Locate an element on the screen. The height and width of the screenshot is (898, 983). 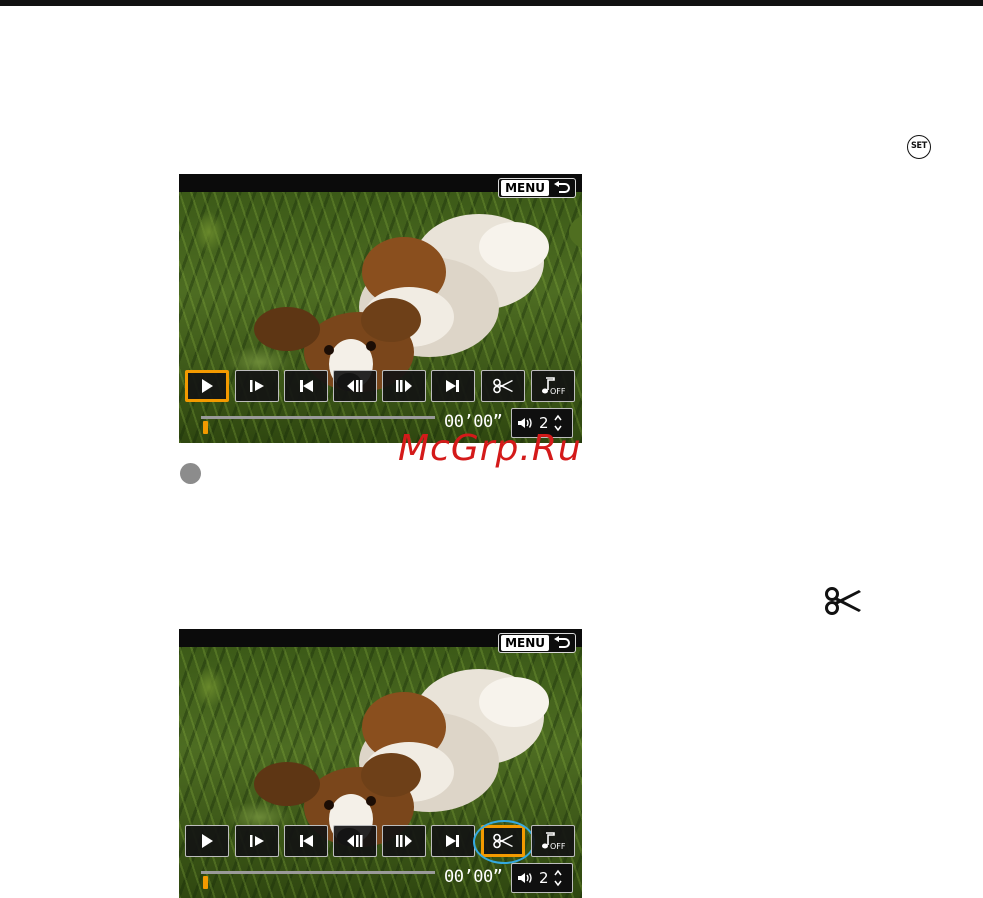
watermark: McGrp.Ru is located at coordinates (490, 448).